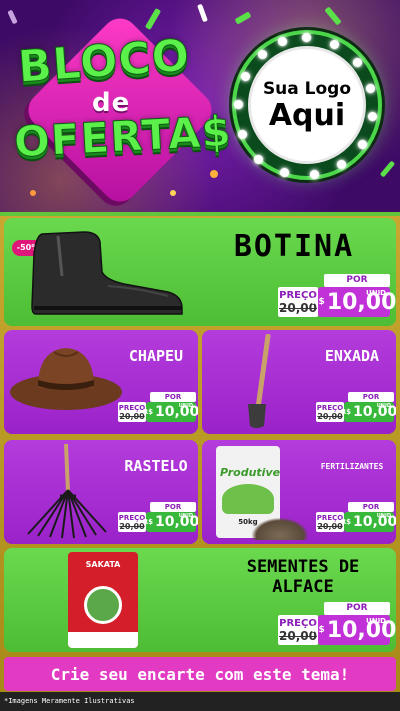 The width and height of the screenshot is (400, 711). What do you see at coordinates (248, 499) in the screenshot?
I see `package-graphic` at bounding box center [248, 499].